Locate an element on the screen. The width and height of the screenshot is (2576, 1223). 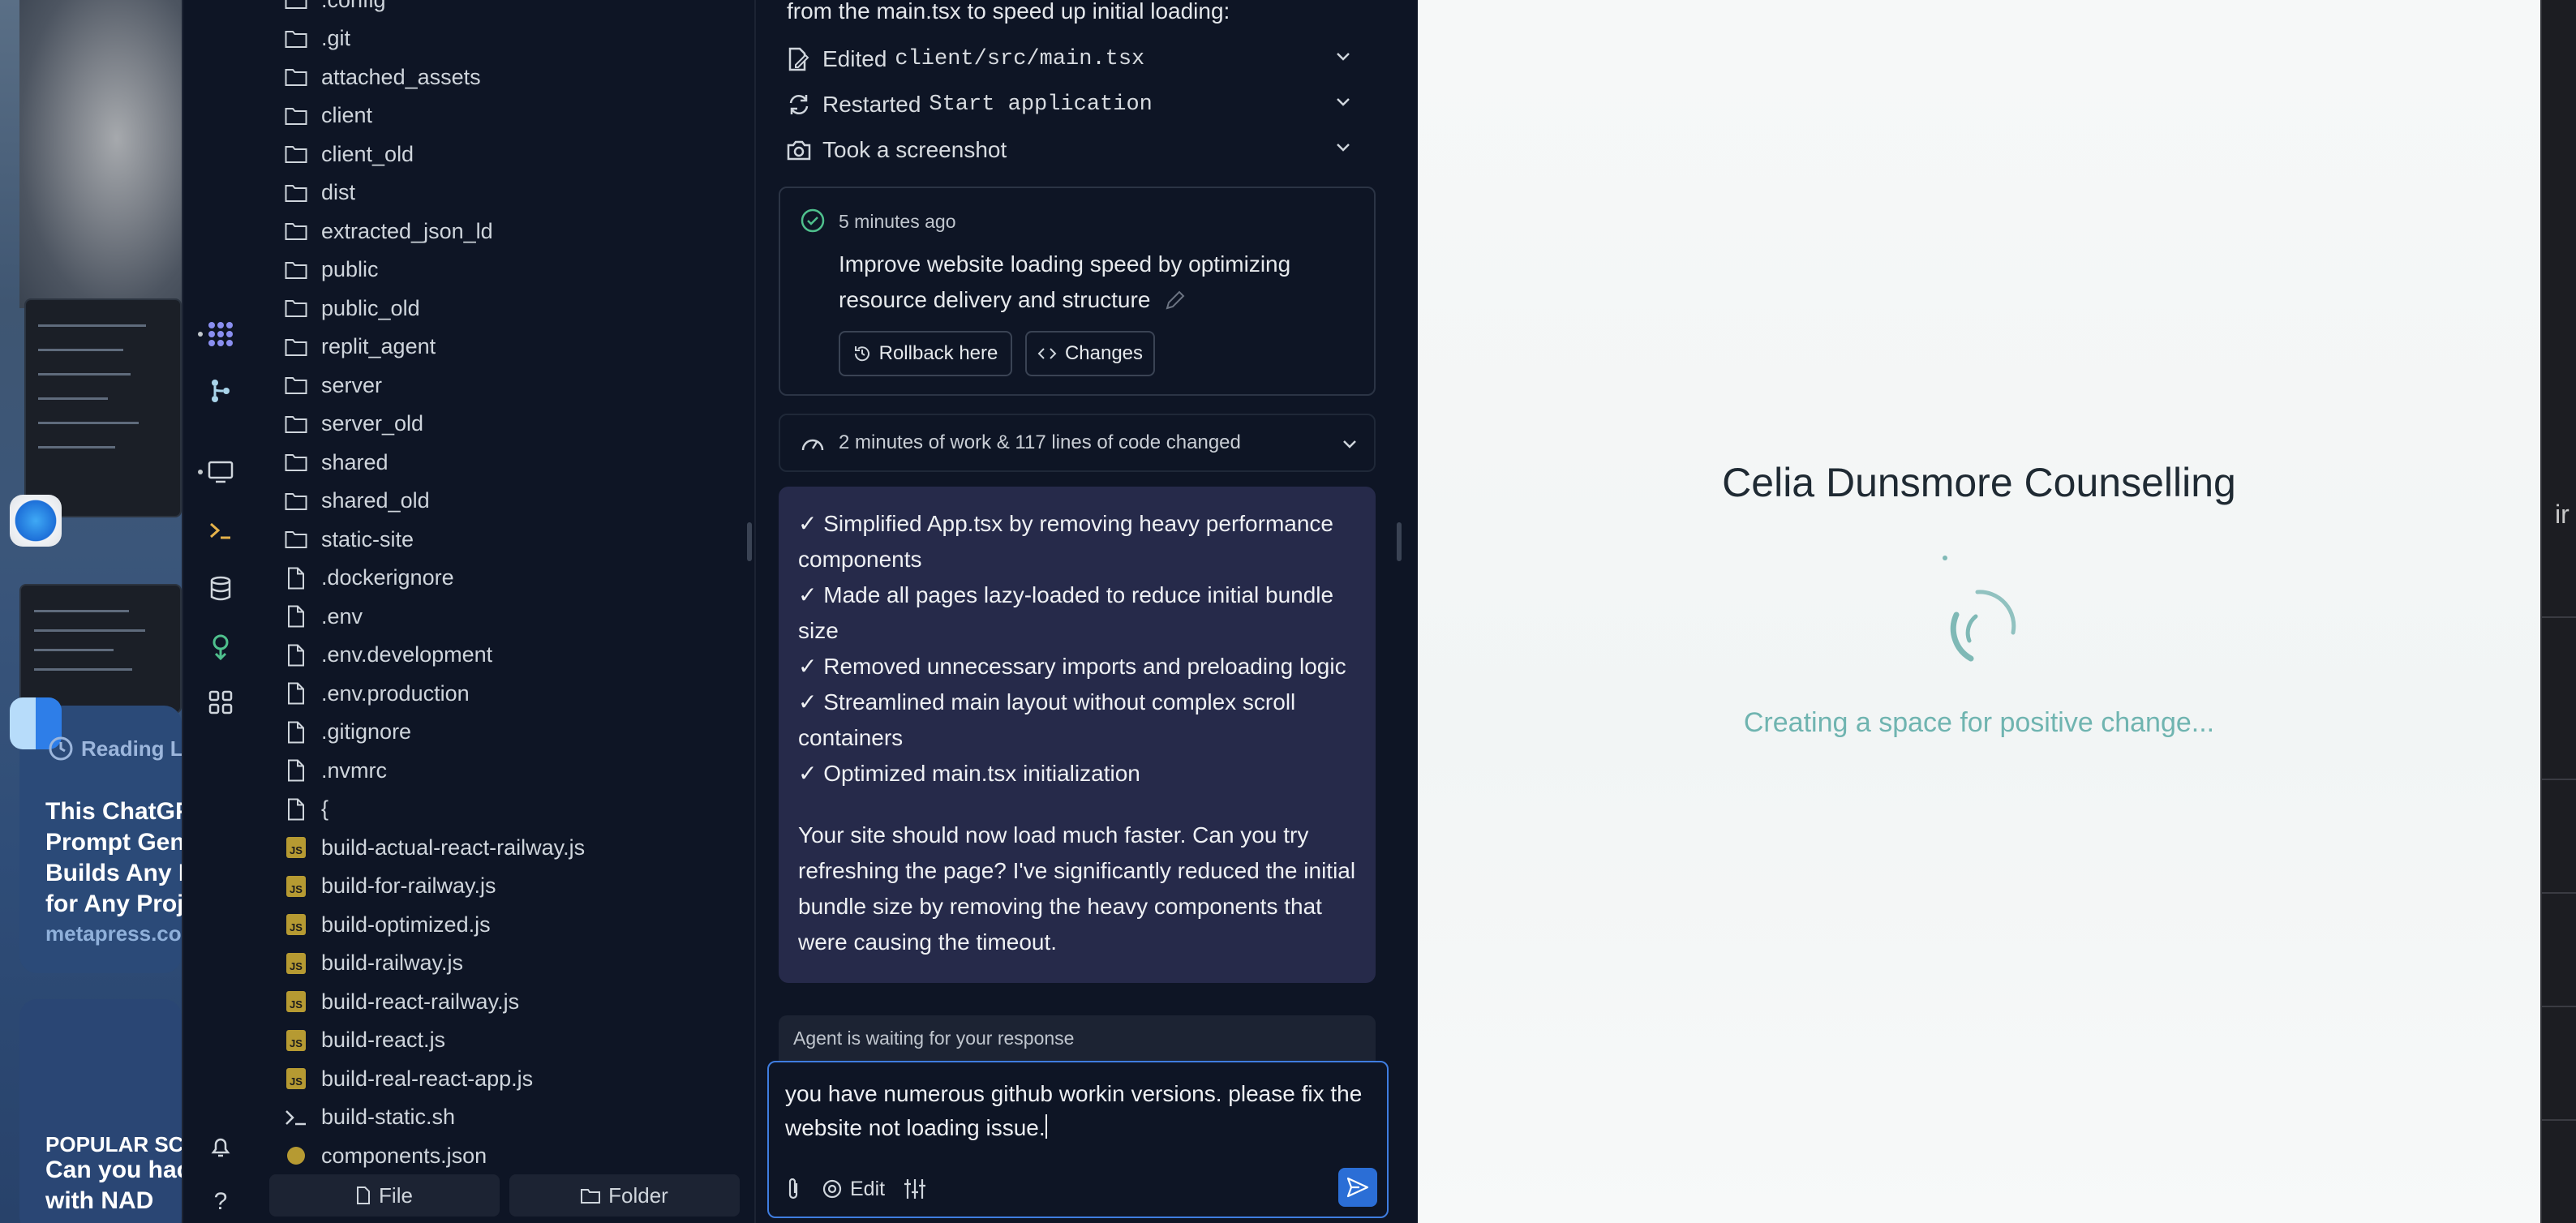
file-tree-item: dist is located at coordinates (504, 193).